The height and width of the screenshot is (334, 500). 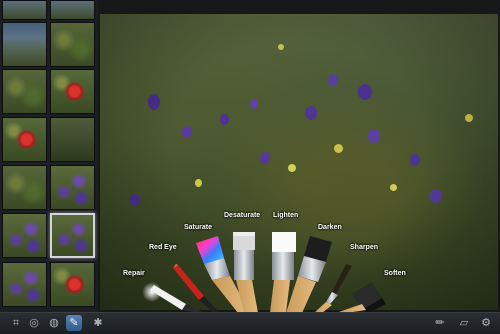 I want to click on label-sharpen: Sharpen, so click(x=364, y=247).